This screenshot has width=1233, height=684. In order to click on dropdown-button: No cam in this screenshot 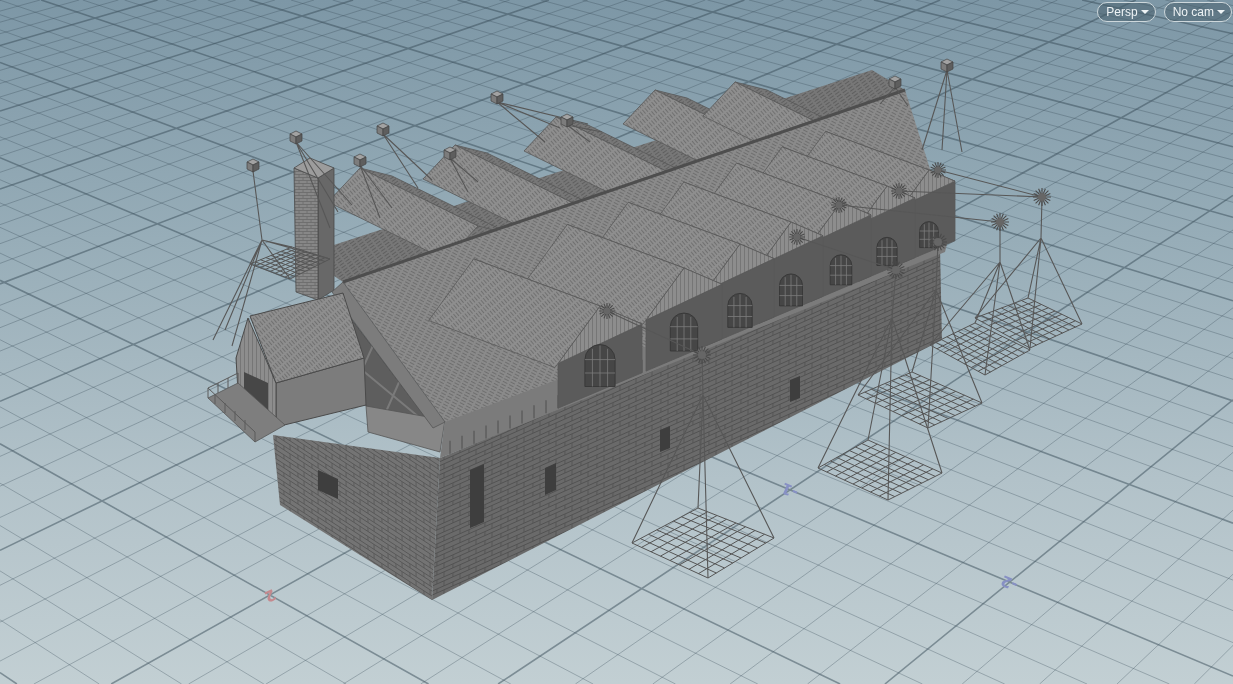, I will do `click(1197, 12)`.